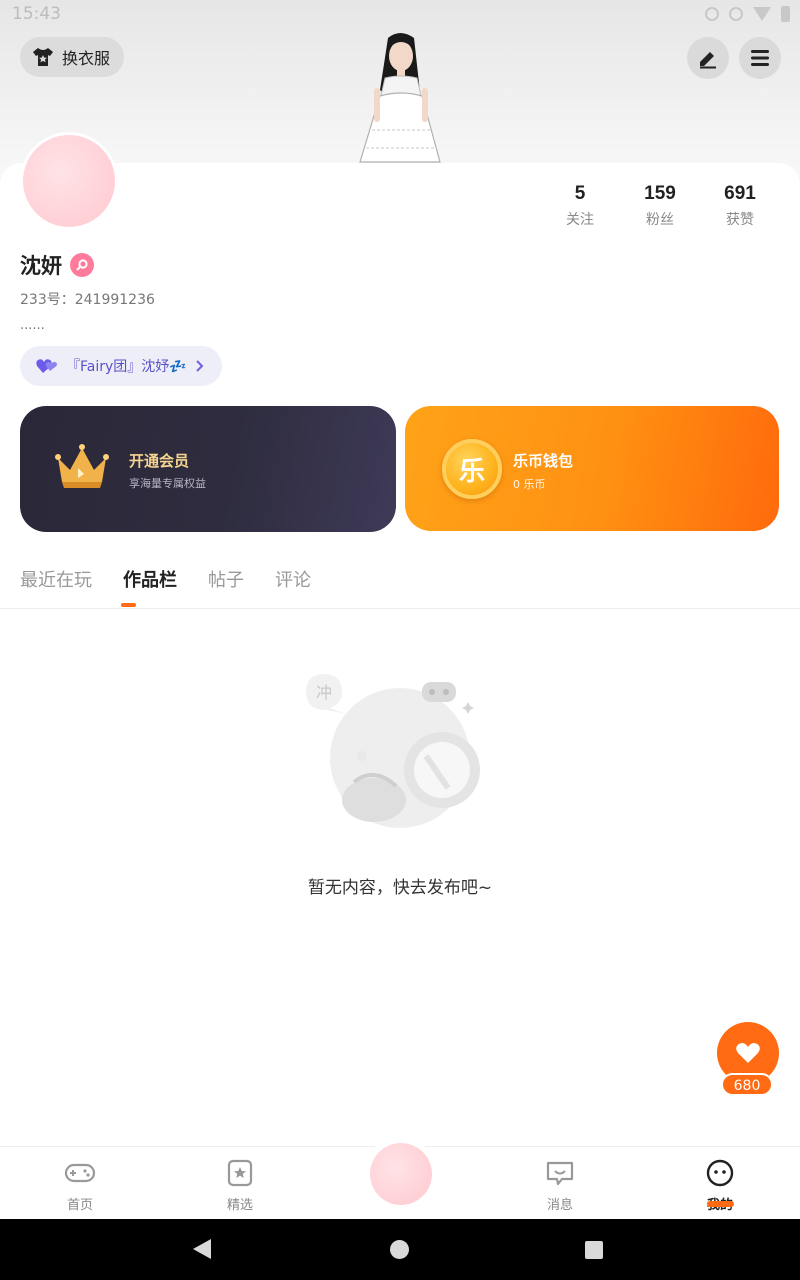  Describe the element at coordinates (785, 14) in the screenshot. I see `battery-icon` at that location.